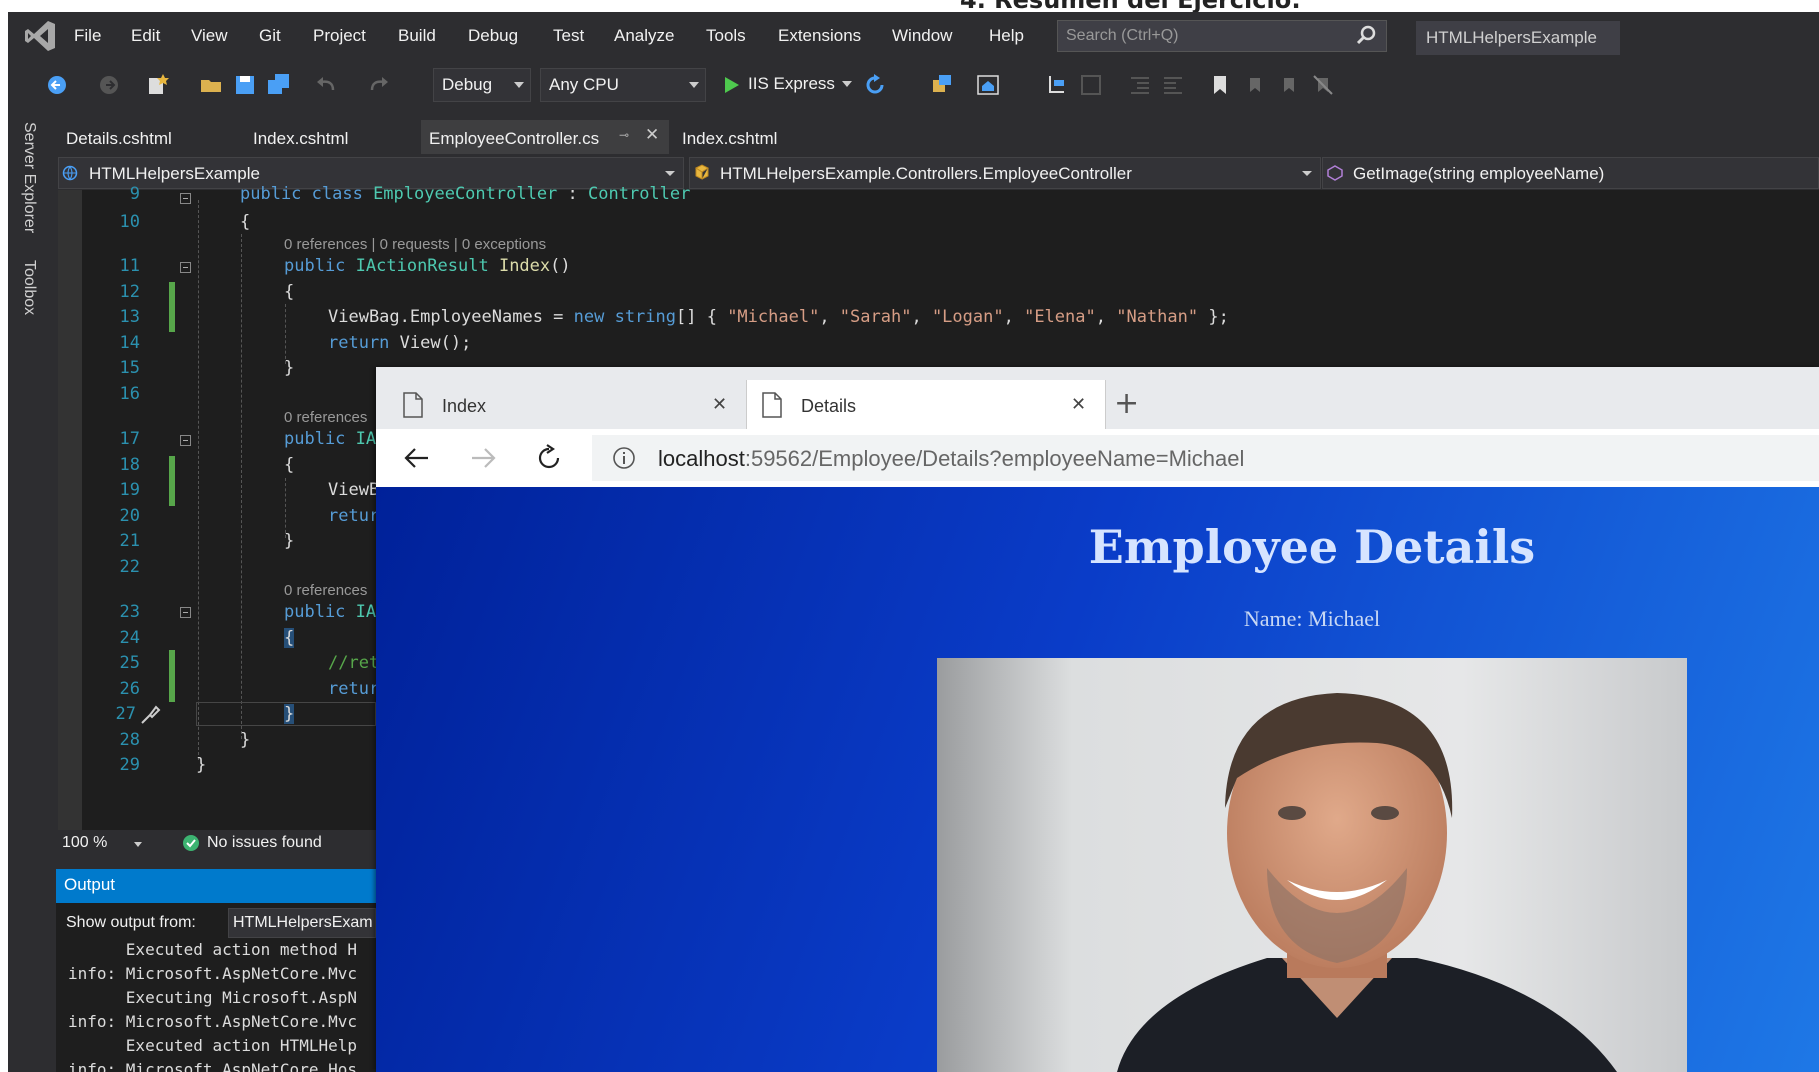 This screenshot has width=1819, height=1072. I want to click on line-number: 21, so click(129, 541).